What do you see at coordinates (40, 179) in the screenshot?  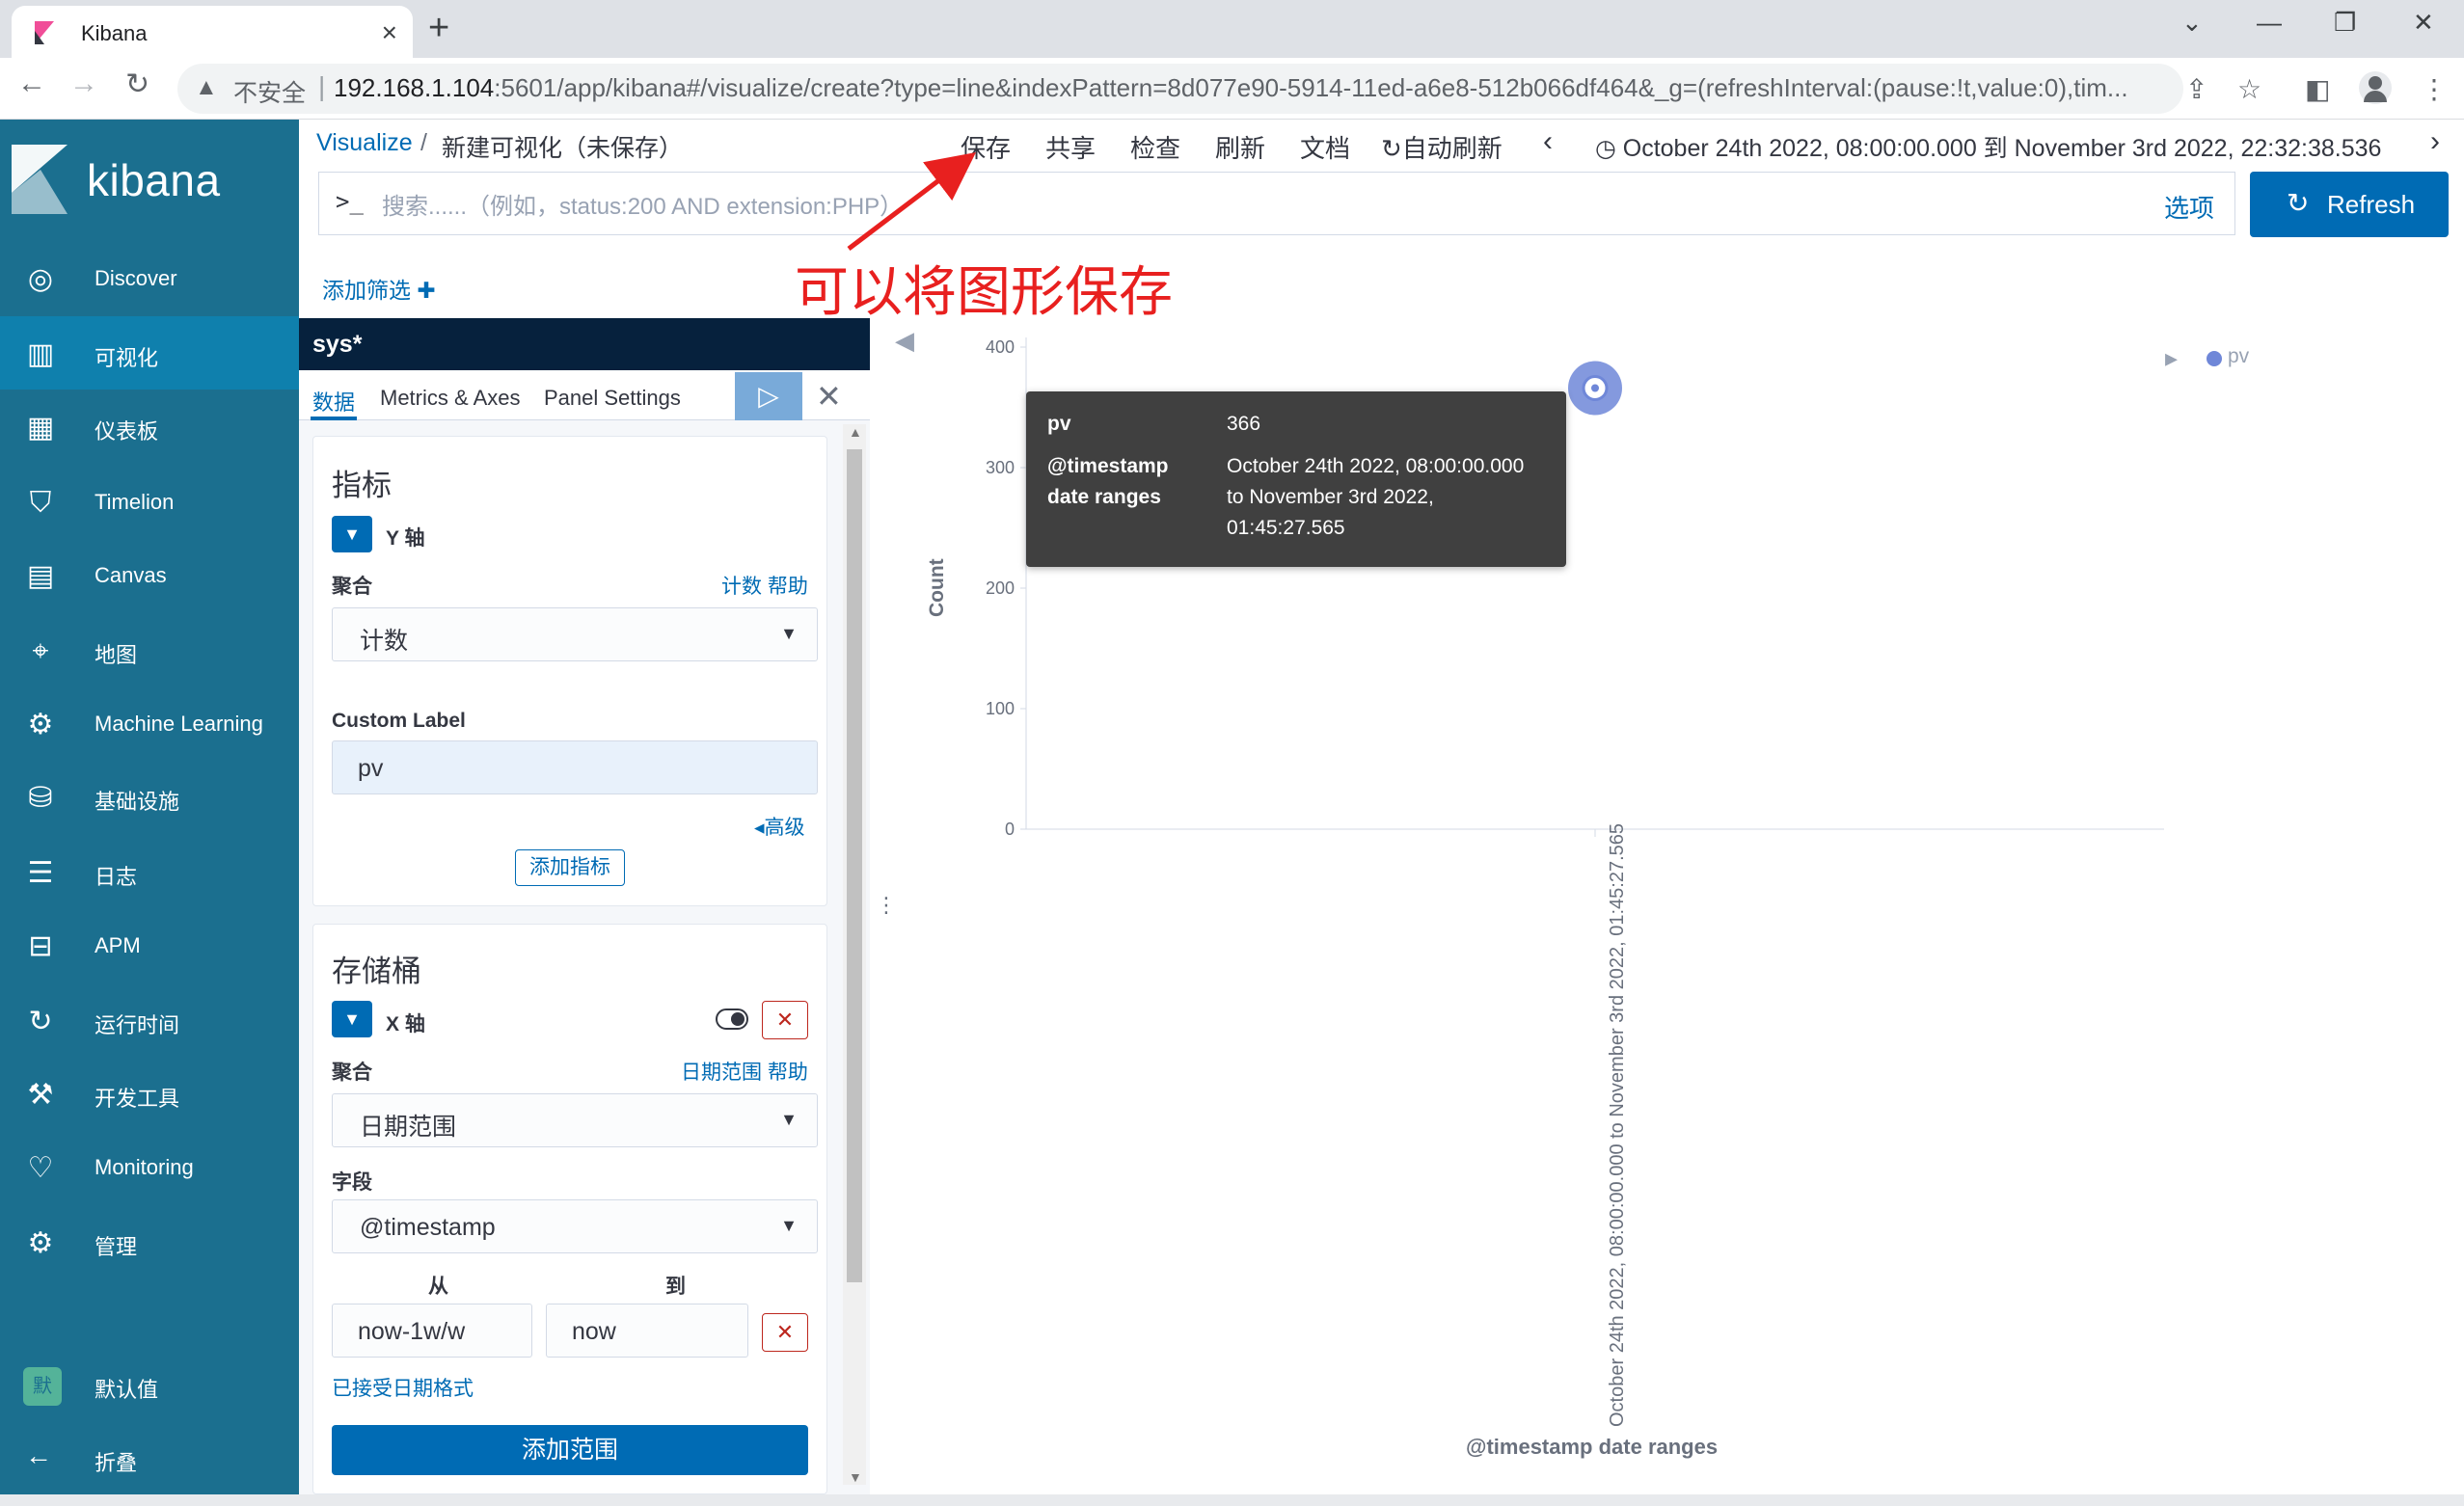 I see `kibana-logo-icon` at bounding box center [40, 179].